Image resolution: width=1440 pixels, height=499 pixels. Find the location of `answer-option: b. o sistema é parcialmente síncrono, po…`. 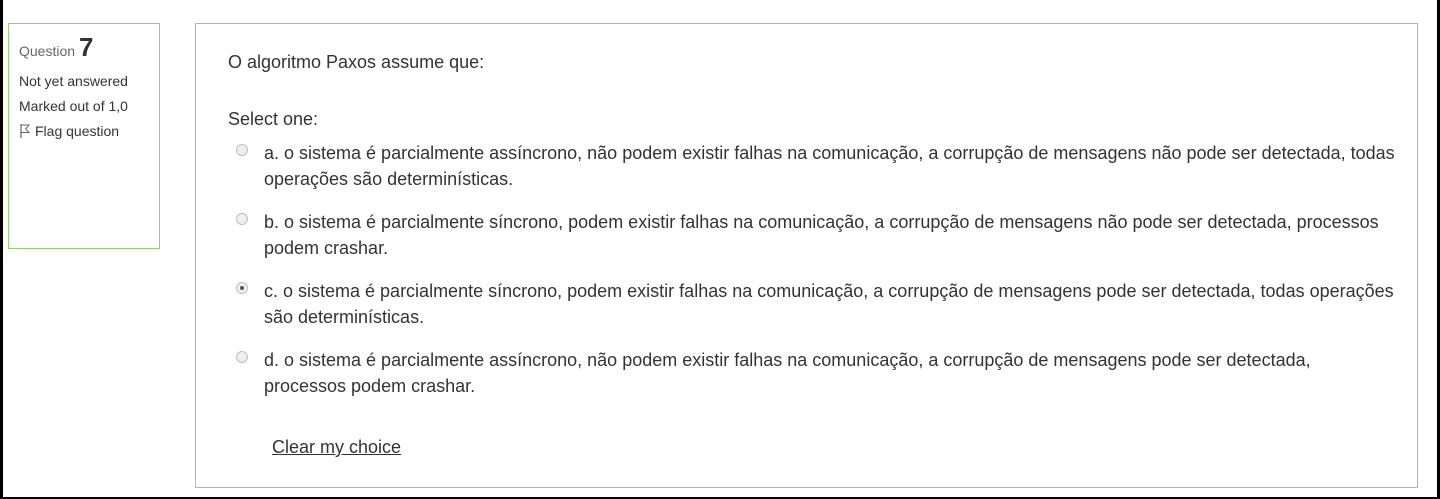

answer-option: b. o sistema é parcialmente síncrono, po… is located at coordinates (816, 235).